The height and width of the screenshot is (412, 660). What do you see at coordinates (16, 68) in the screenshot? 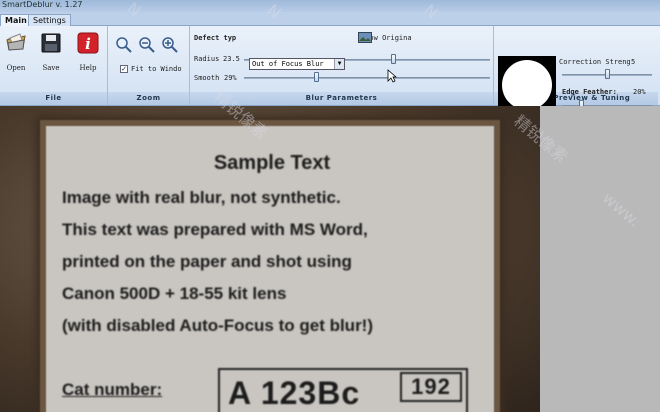
I see `open-label: Open` at bounding box center [16, 68].